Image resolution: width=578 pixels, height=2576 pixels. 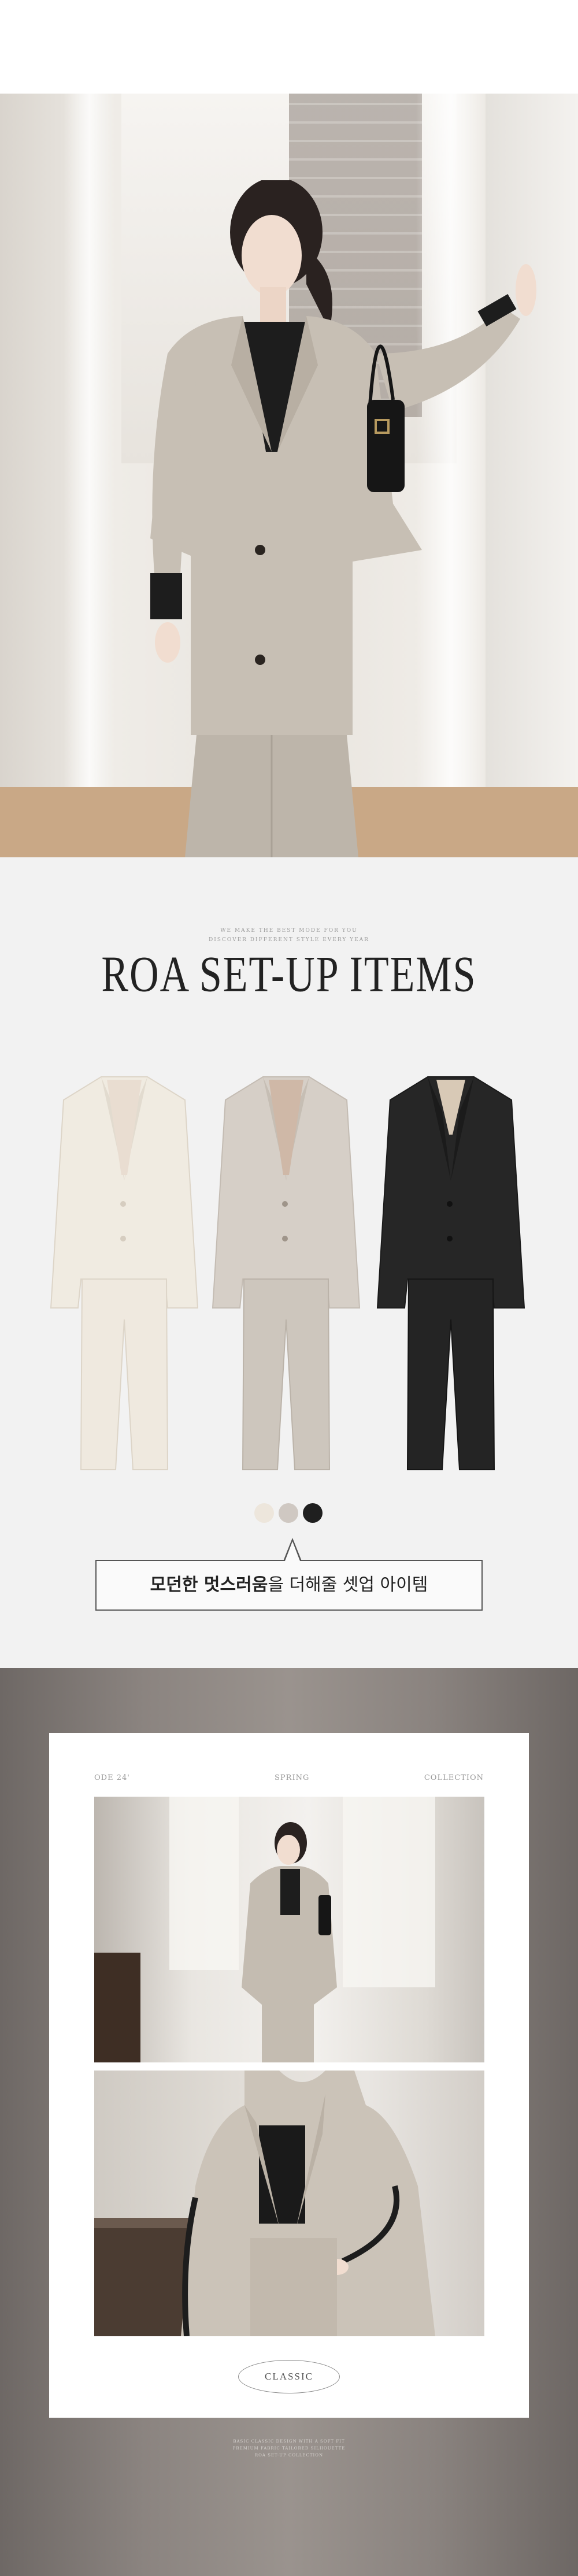 What do you see at coordinates (348, 1585) in the screenshot?
I see `callout-text: 을 더해줄 셋업 아이템` at bounding box center [348, 1585].